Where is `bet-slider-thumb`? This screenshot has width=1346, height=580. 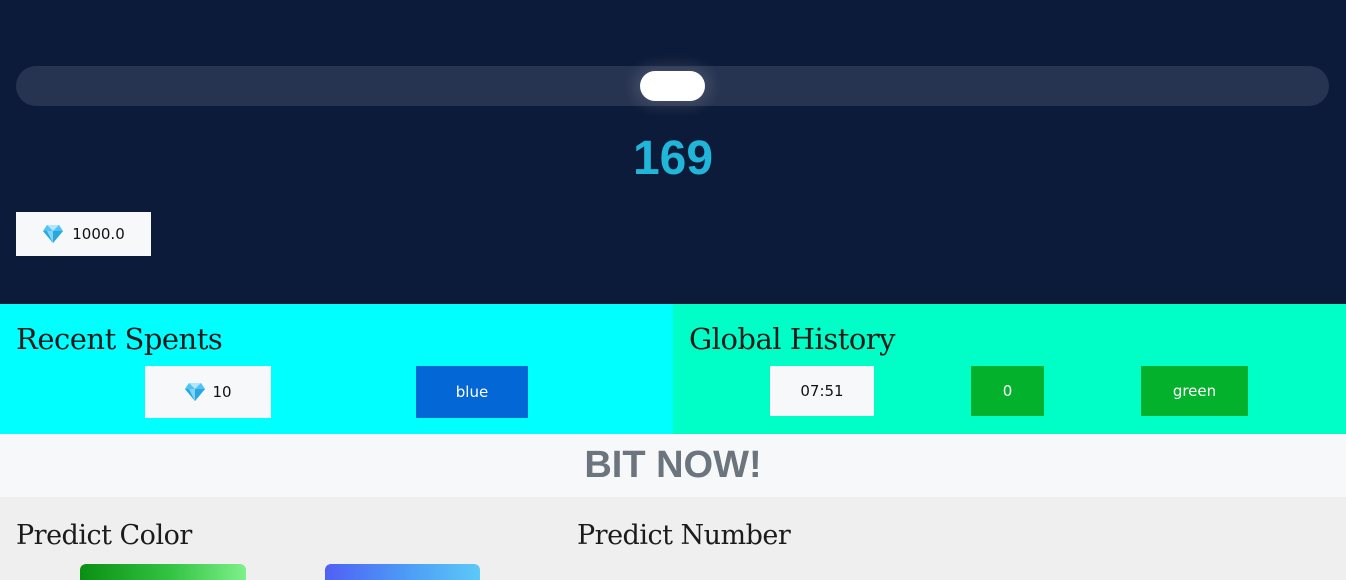
bet-slider-thumb is located at coordinates (672, 86).